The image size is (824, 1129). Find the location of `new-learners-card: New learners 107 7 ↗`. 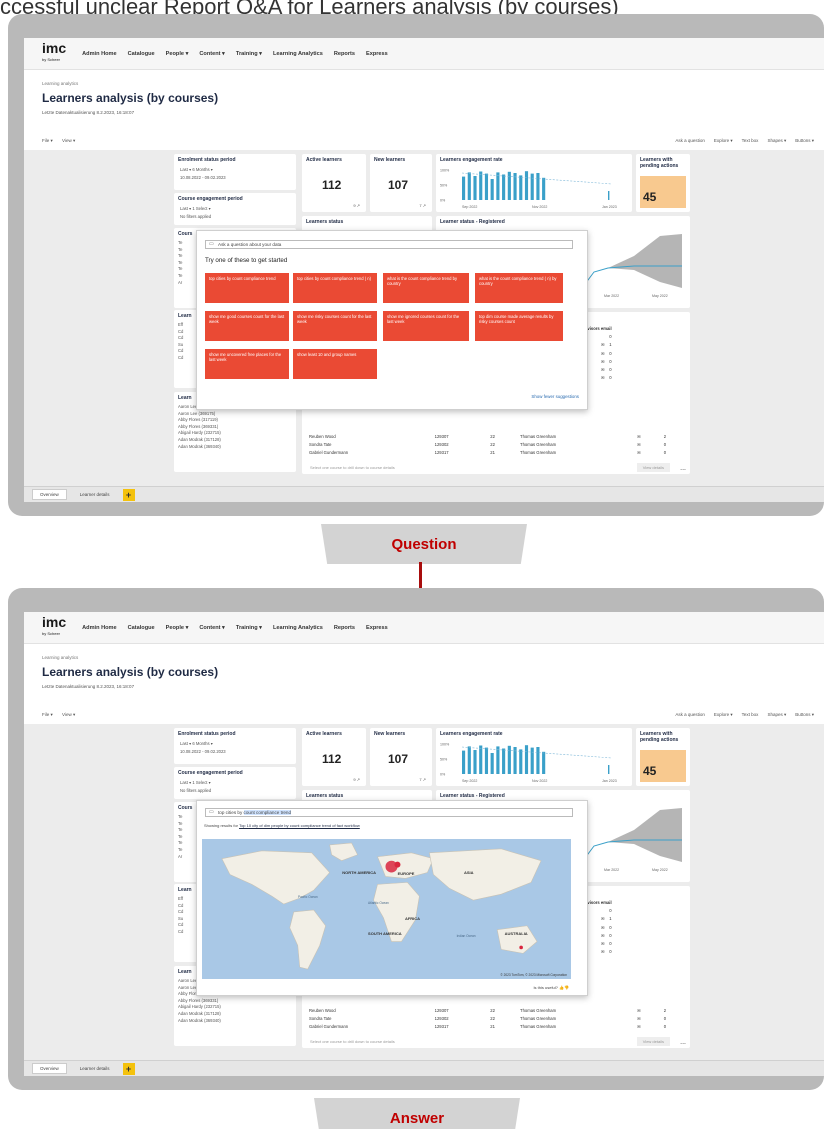

new-learners-card: New learners 107 7 ↗ is located at coordinates (401, 183).